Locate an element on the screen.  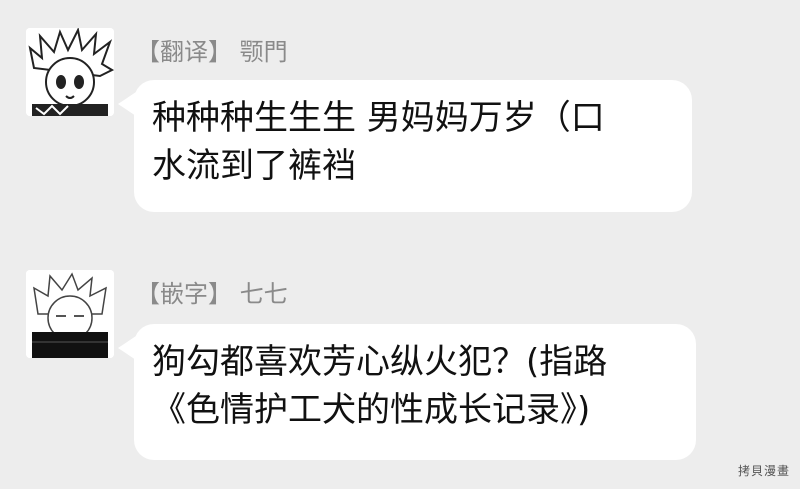
anime-avatar-white-hair-icon is located at coordinates (70, 314).